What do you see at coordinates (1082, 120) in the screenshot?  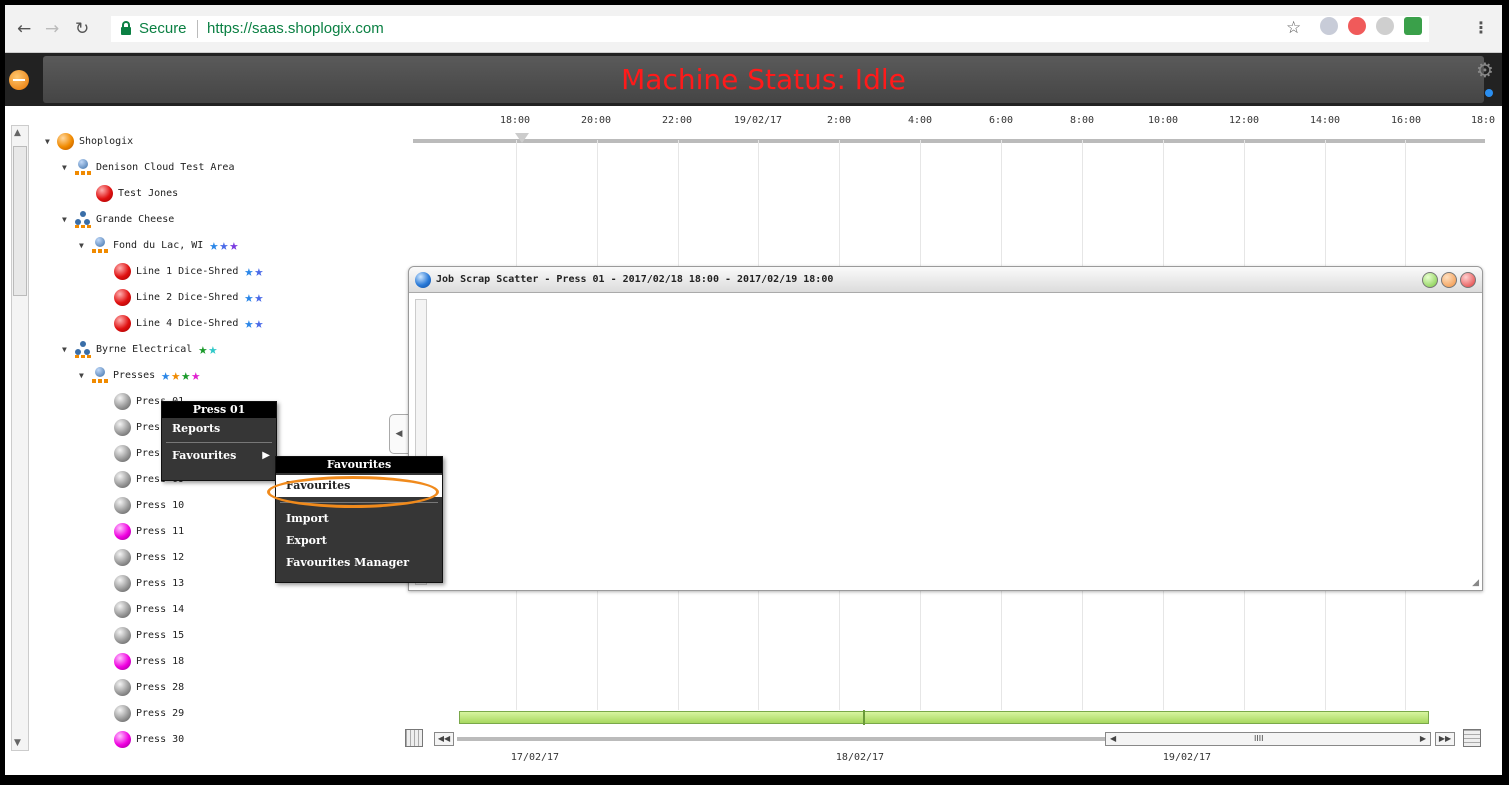 I see `time-tick: 8:00` at bounding box center [1082, 120].